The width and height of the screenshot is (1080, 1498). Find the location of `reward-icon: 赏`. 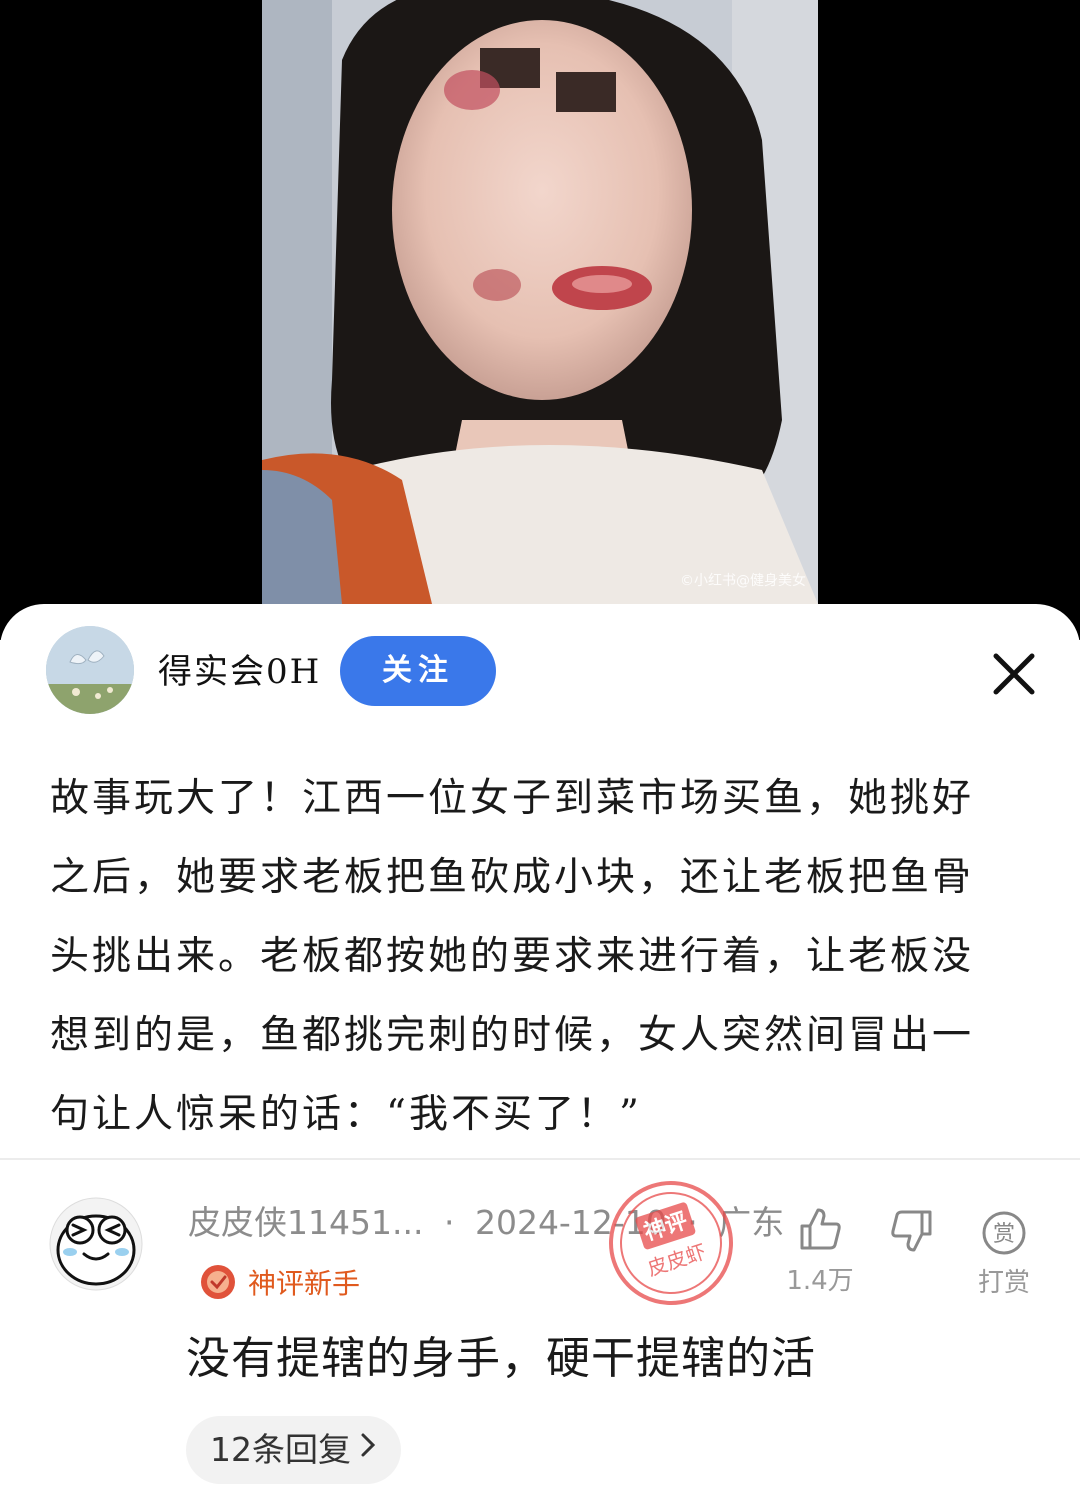

reward-icon: 赏 is located at coordinates (1004, 1233).